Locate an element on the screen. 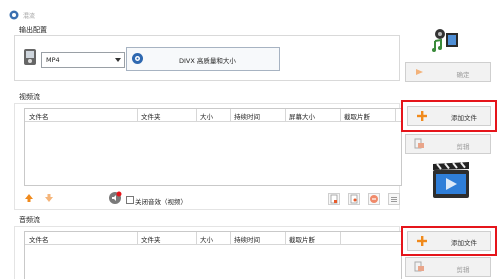  format-select: MP4 is located at coordinates (83, 60).